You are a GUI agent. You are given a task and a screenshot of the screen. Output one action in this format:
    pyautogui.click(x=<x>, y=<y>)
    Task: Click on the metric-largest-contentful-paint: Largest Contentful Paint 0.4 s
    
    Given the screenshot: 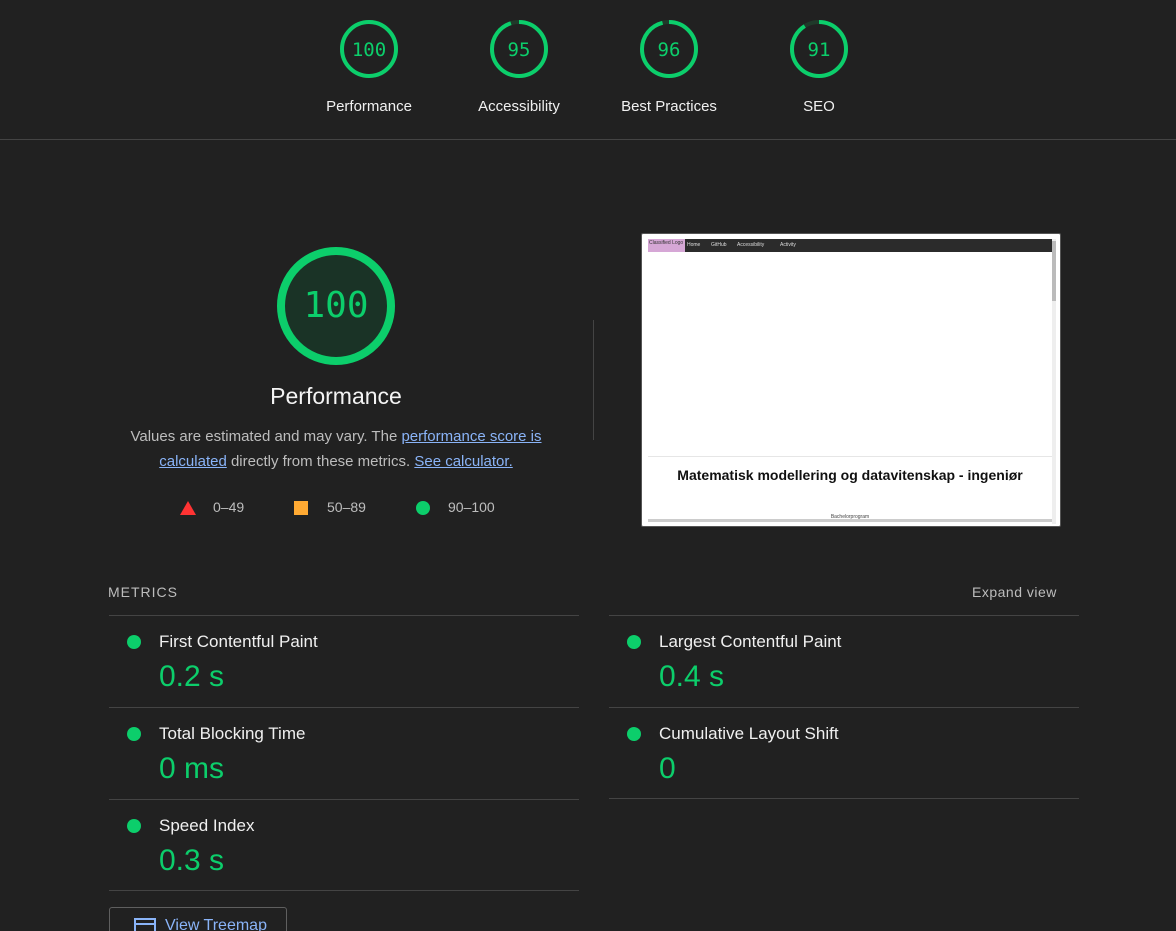 What is the action you would take?
    pyautogui.click(x=844, y=661)
    